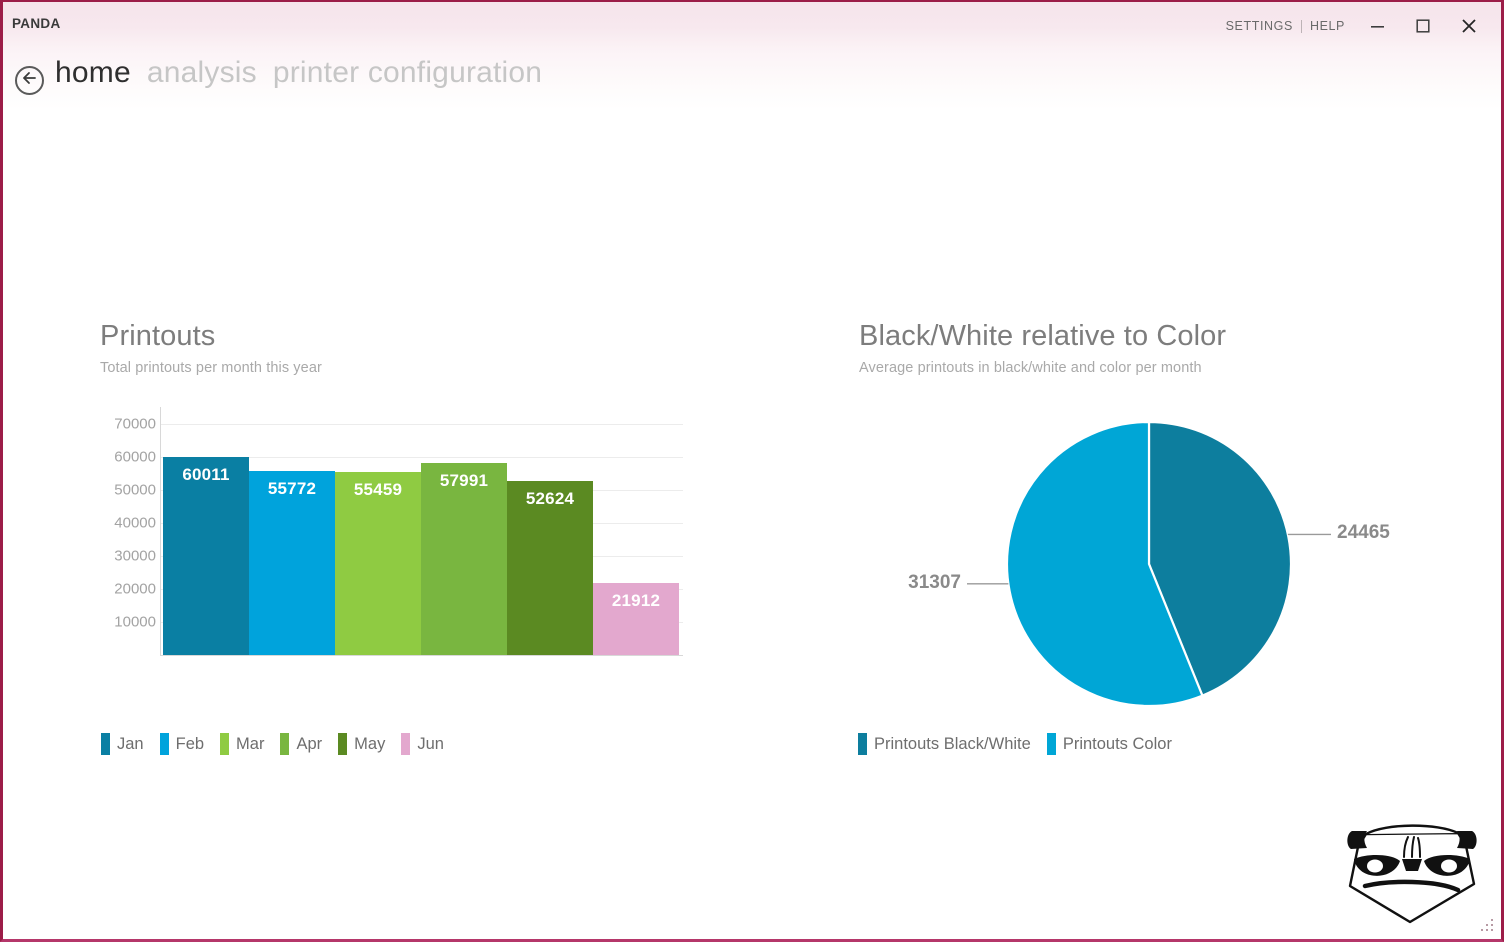 This screenshot has height=942, width=1504. What do you see at coordinates (1149, 564) in the screenshot?
I see `pie-chart-svg` at bounding box center [1149, 564].